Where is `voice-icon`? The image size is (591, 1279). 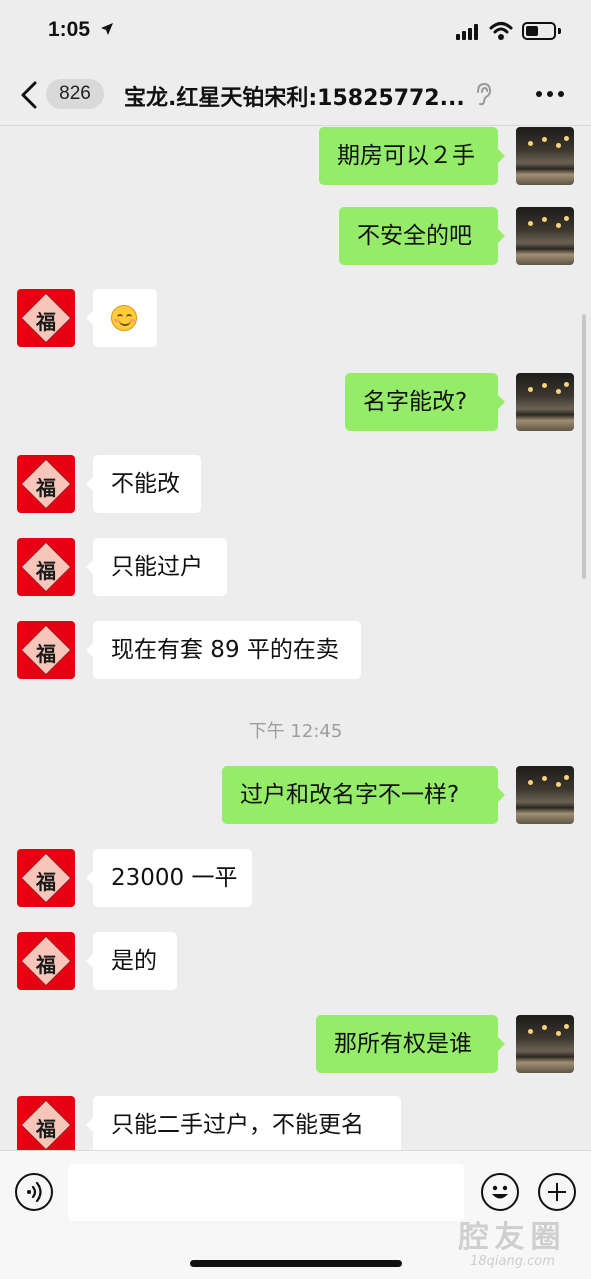
voice-icon is located at coordinates (34, 1192).